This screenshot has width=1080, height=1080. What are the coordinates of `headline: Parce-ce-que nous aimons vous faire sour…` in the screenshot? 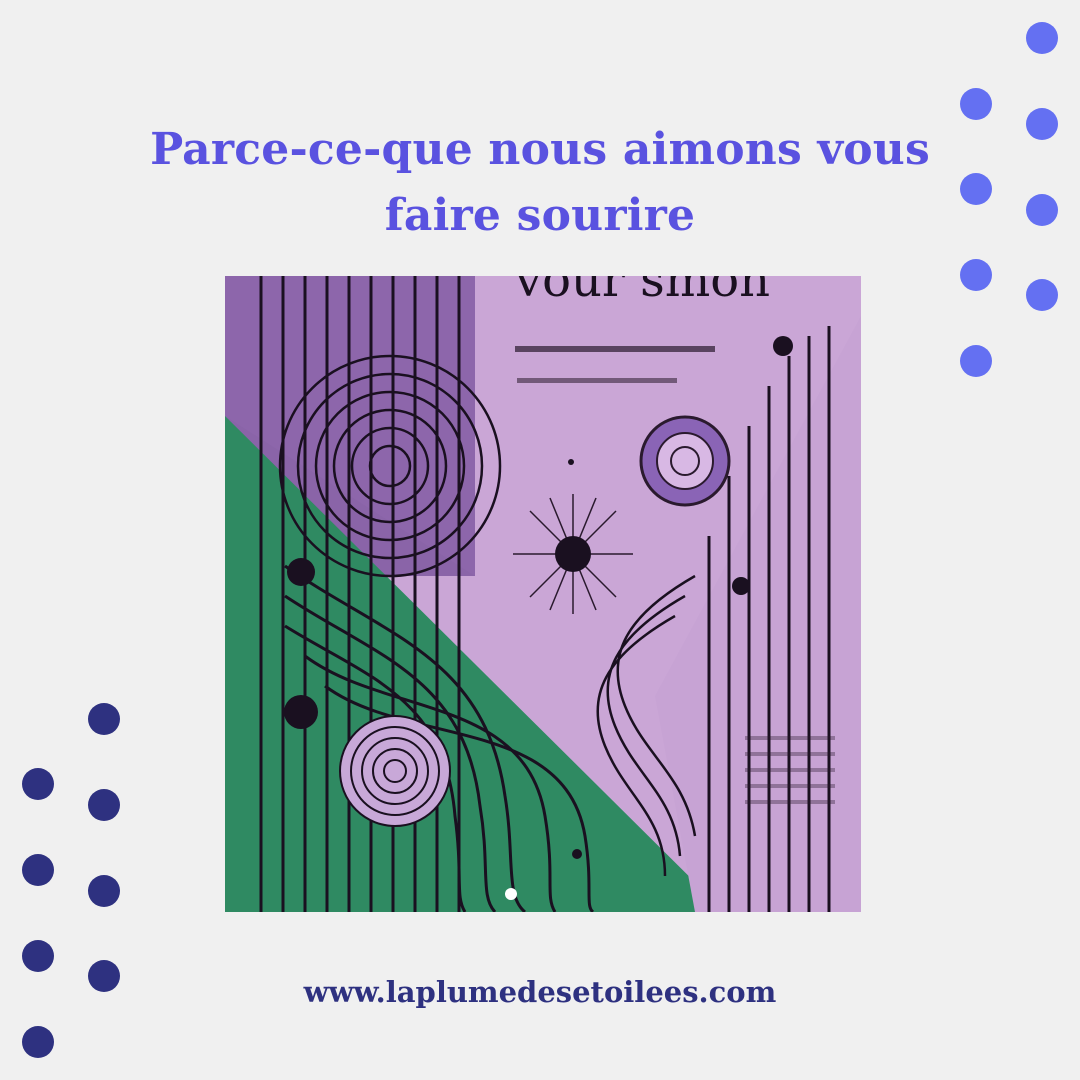 It's located at (540, 183).